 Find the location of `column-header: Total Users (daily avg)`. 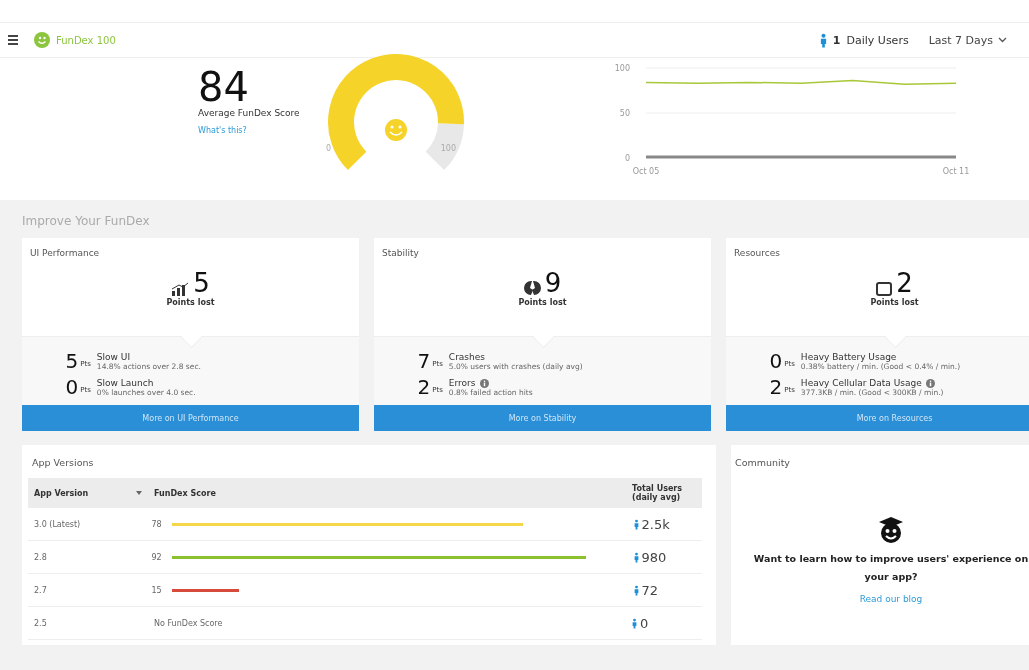

column-header: Total Users (daily avg) is located at coordinates (657, 493).